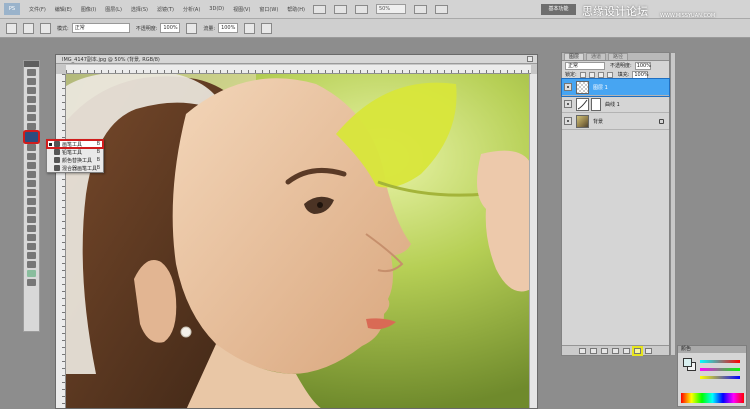 This screenshot has height=409, width=750. What do you see at coordinates (75, 144) in the screenshot?
I see `flyout-item-brush: 画笔工具 B` at bounding box center [75, 144].